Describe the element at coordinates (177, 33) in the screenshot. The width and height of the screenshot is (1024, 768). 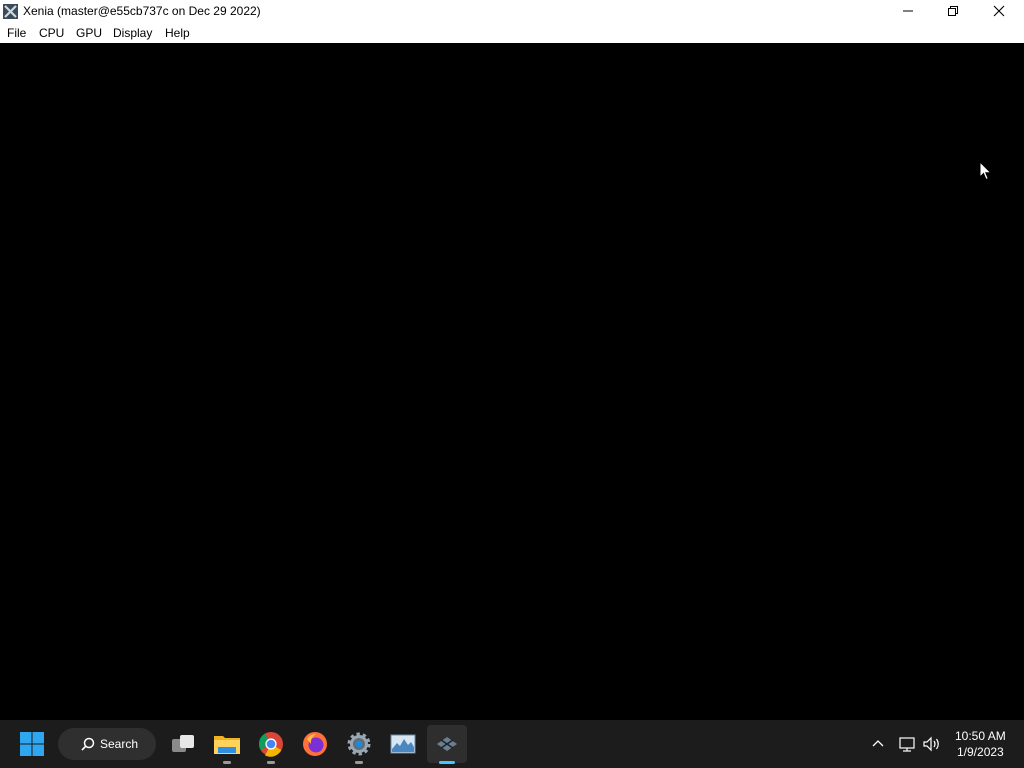
I see `menu-help: Help` at that location.